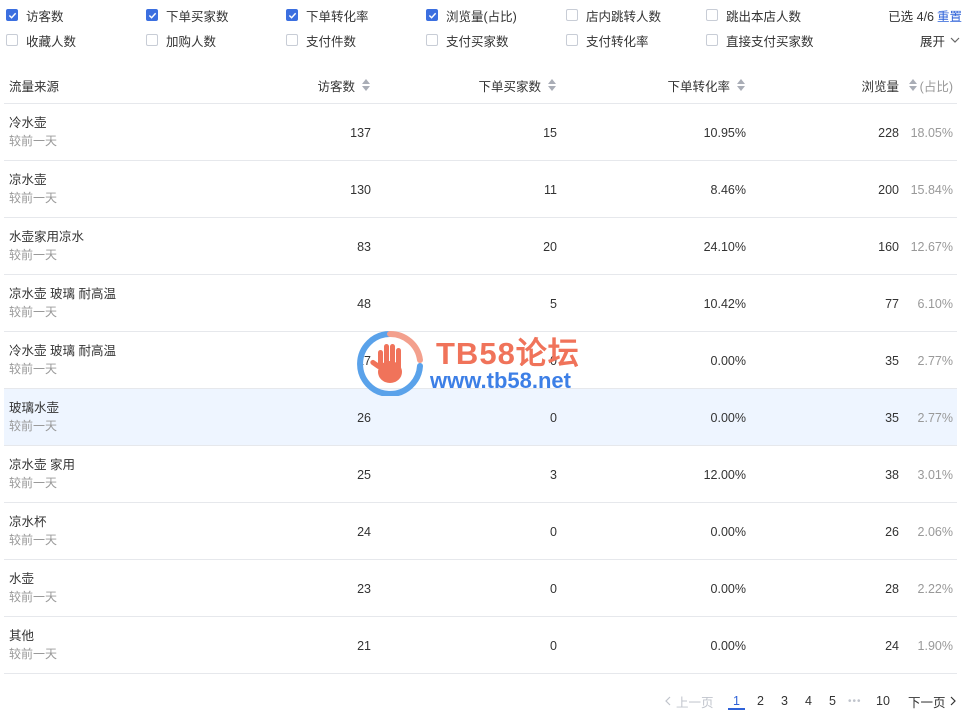  What do you see at coordinates (808, 701) in the screenshot?
I see `page-4: 4` at bounding box center [808, 701].